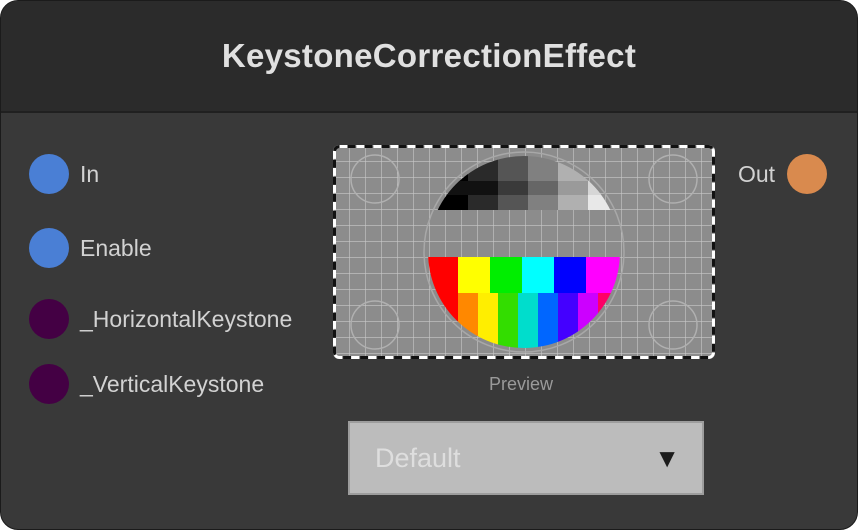 The width and height of the screenshot is (858, 530). I want to click on input-port-in: In, so click(64, 174).